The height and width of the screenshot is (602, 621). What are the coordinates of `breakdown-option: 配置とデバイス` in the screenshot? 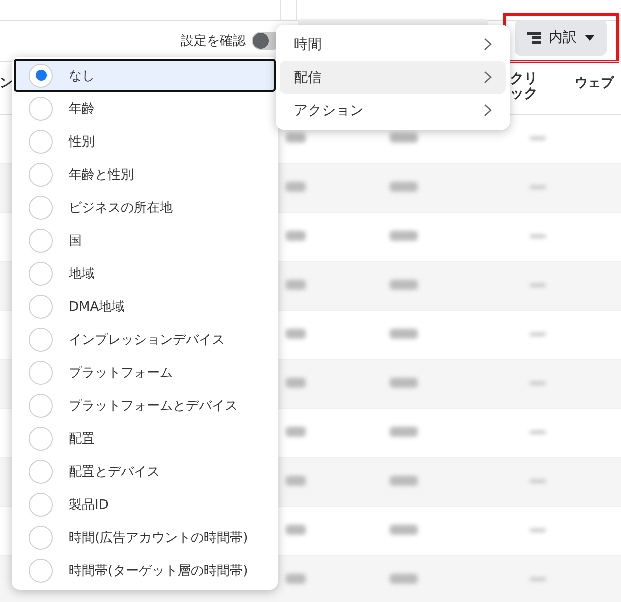 It's located at (145, 471).